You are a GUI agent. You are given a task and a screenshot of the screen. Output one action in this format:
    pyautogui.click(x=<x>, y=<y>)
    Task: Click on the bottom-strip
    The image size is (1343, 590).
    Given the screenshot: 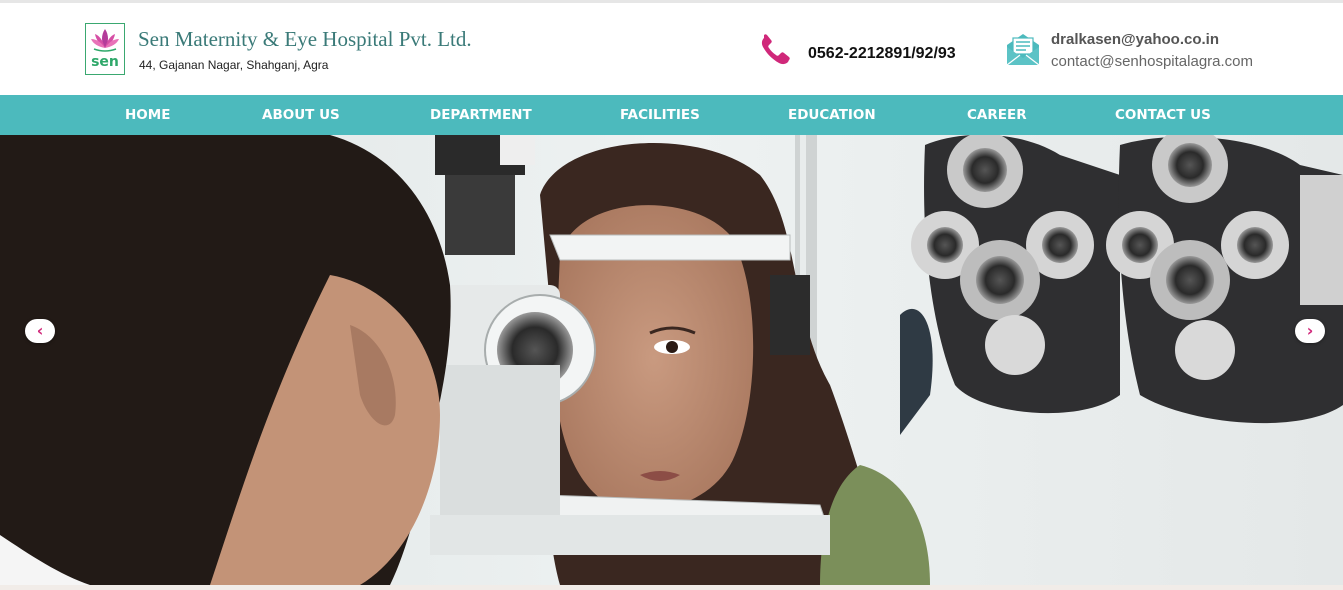 What is the action you would take?
    pyautogui.click(x=671, y=587)
    